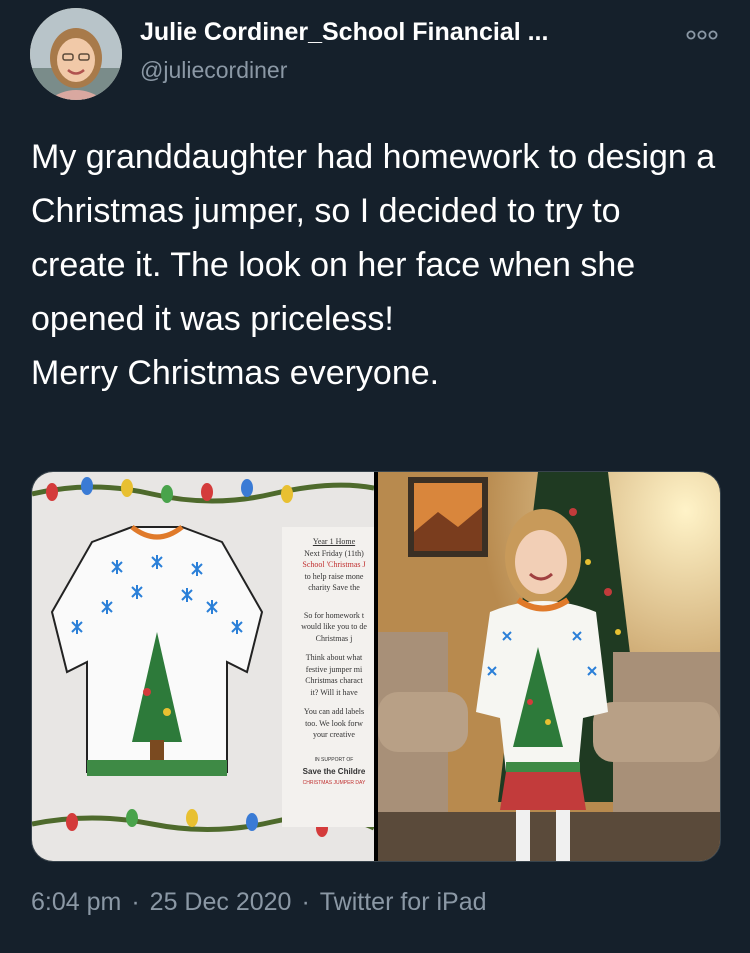 This screenshot has width=750, height=953. Describe the element at coordinates (334, 771) in the screenshot. I see `worksheet-charity-label: Save the Childre` at that location.